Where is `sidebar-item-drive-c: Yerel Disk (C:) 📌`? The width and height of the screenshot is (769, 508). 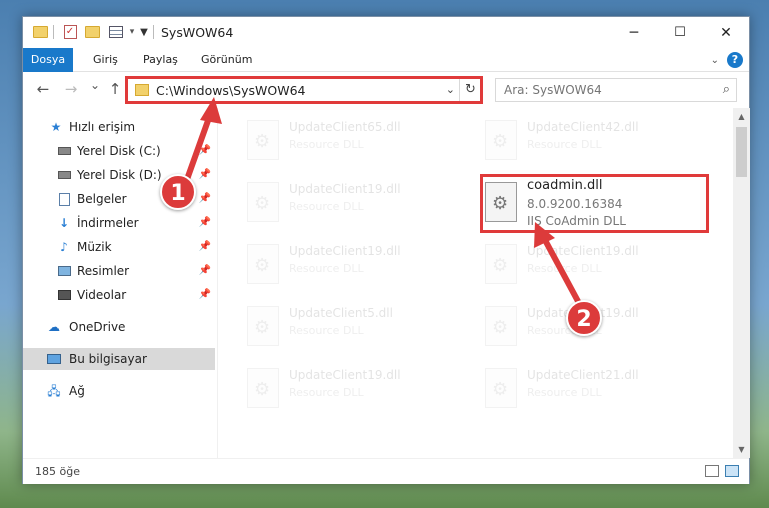 sidebar-item-drive-c: Yerel Disk (C:) 📌 is located at coordinates (119, 151).